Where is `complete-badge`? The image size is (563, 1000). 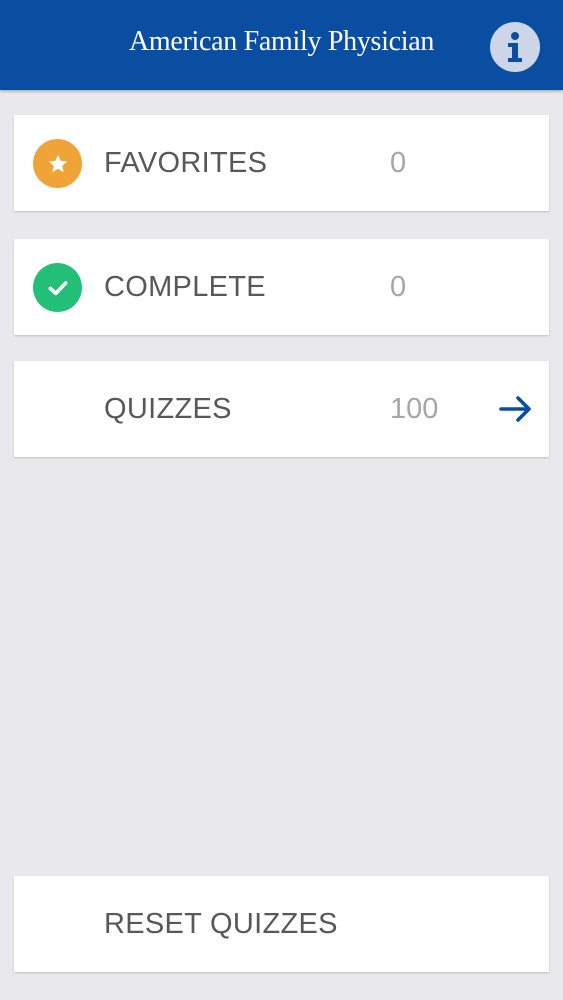 complete-badge is located at coordinates (57, 287).